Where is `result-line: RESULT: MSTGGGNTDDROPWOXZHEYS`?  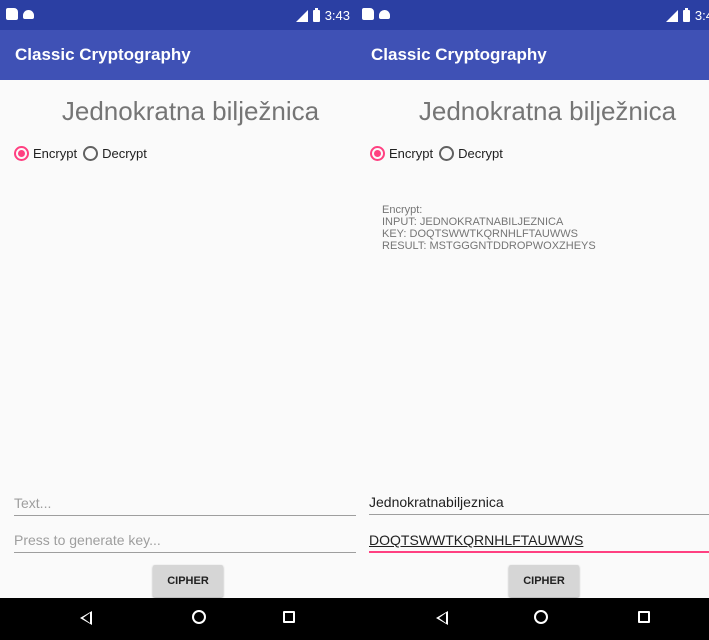 result-line: RESULT: MSTGGGNTDDROPWOXZHEYS is located at coordinates (489, 246).